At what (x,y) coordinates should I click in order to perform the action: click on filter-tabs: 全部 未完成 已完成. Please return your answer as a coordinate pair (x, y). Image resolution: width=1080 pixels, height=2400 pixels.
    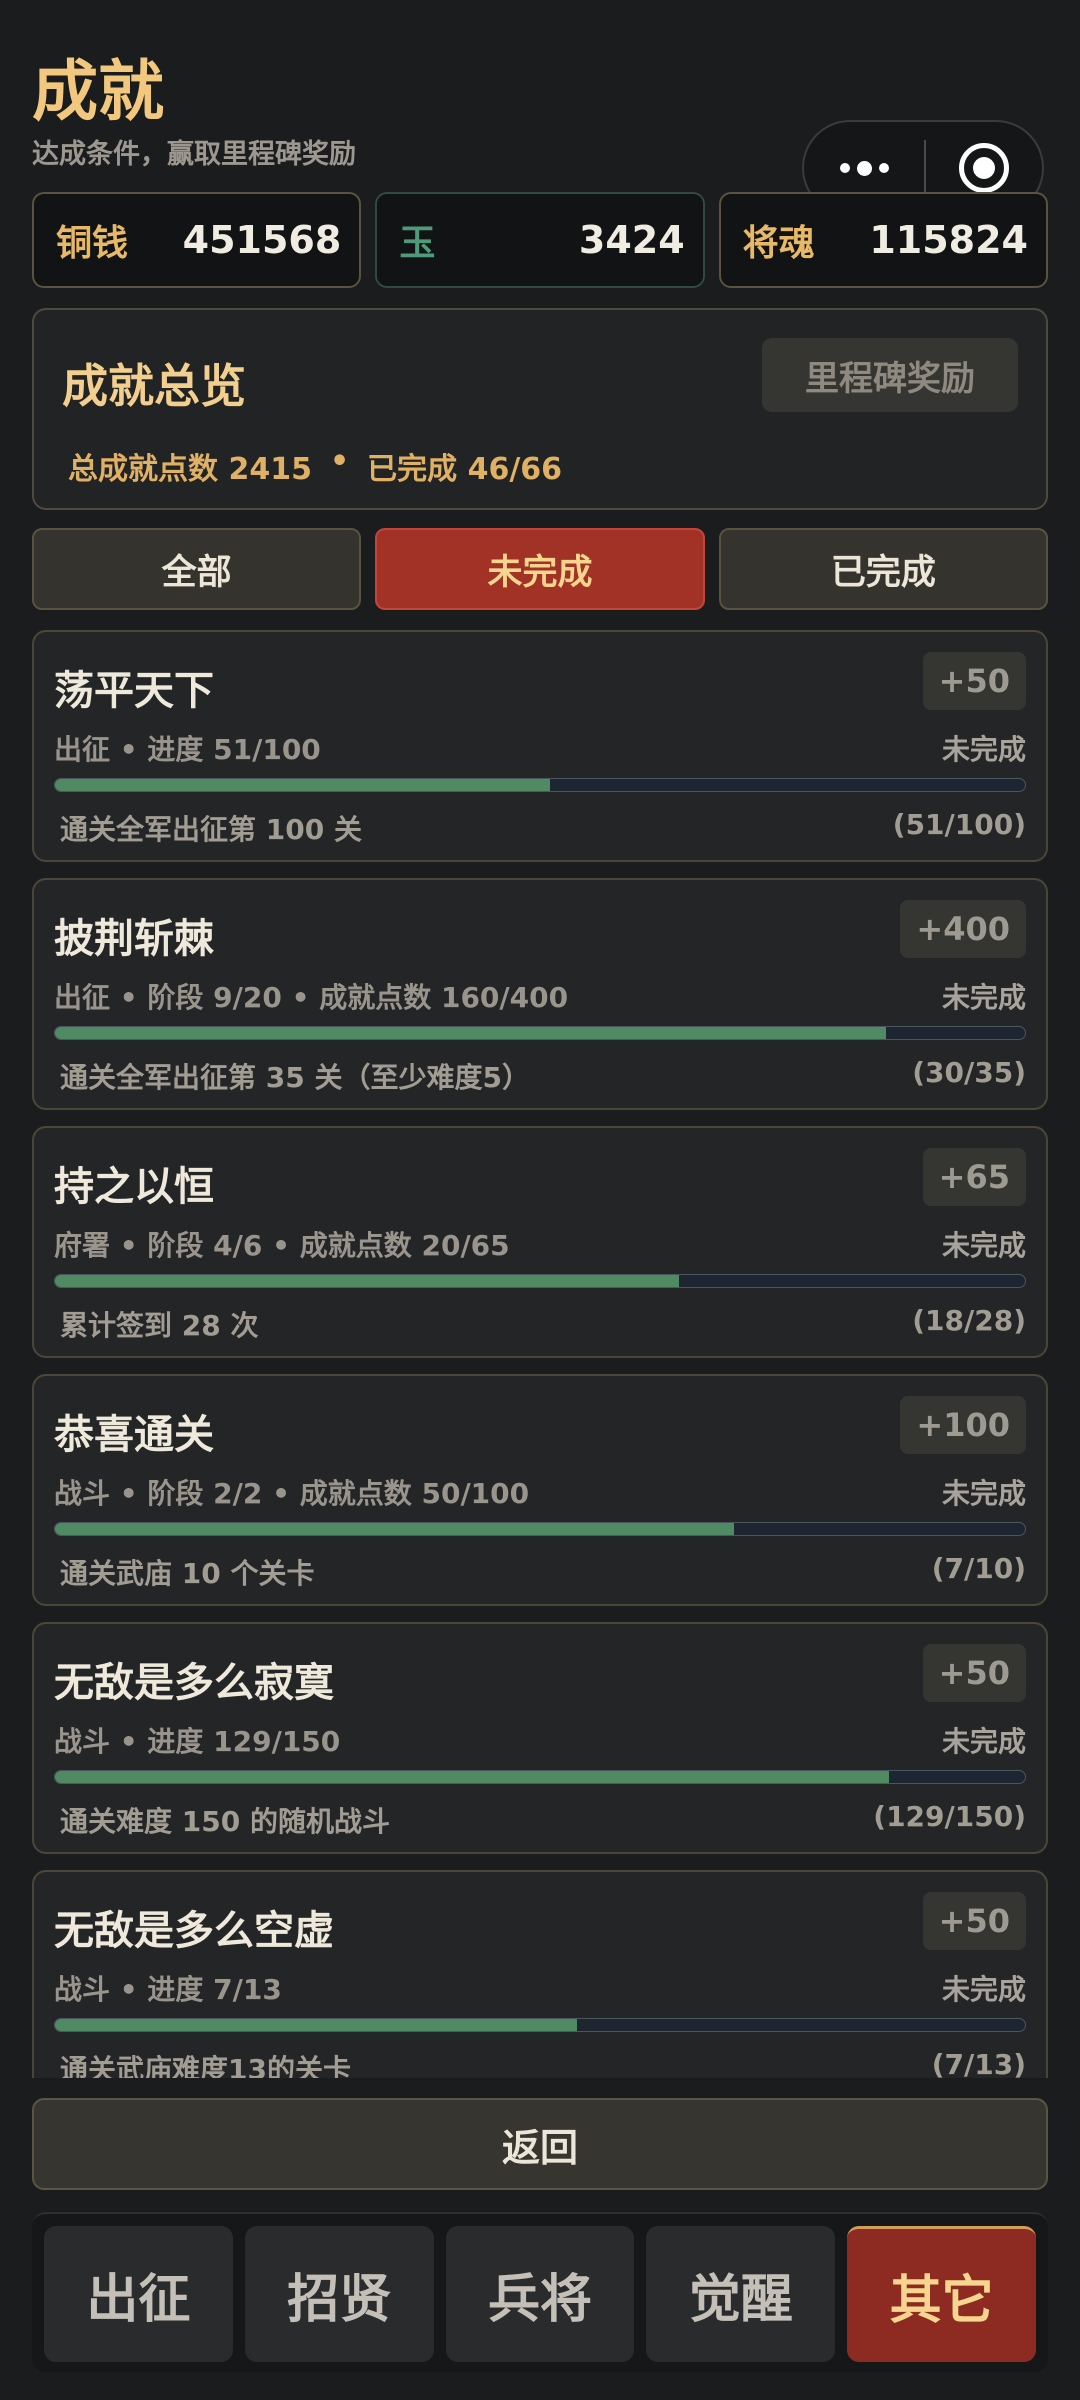
    Looking at the image, I should click on (540, 569).